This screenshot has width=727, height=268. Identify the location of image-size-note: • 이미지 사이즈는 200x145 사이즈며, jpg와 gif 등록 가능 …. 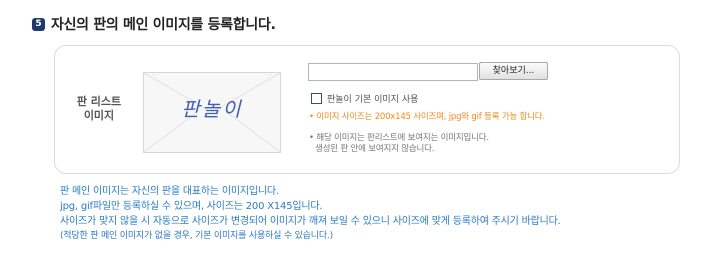
(427, 117).